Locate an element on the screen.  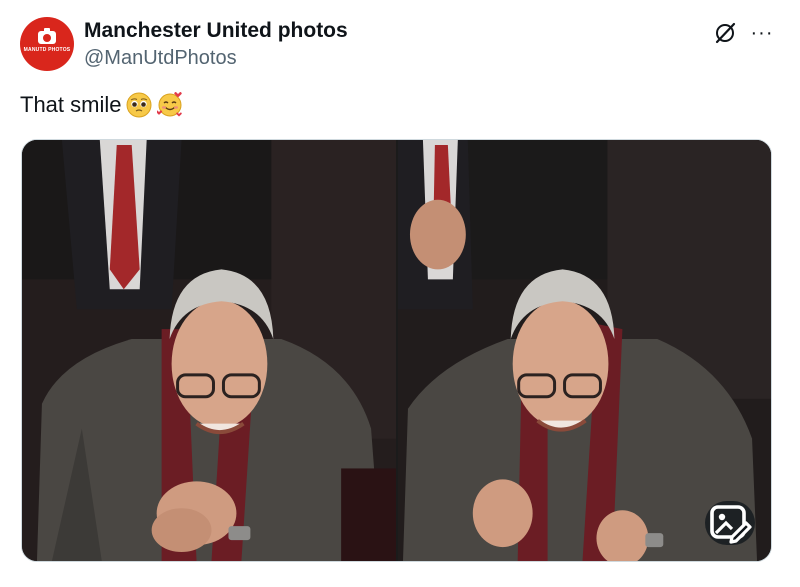
pleading-face-emoji is located at coordinates (139, 105).